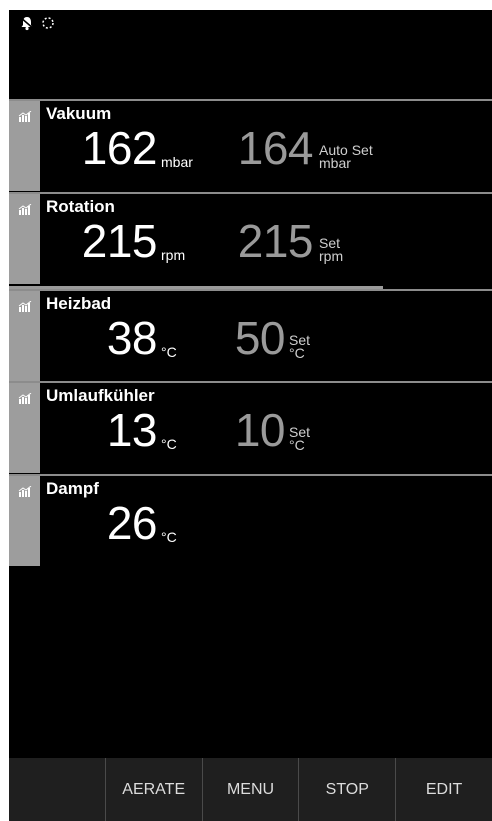  I want to click on current-value: 162, so click(119, 148).